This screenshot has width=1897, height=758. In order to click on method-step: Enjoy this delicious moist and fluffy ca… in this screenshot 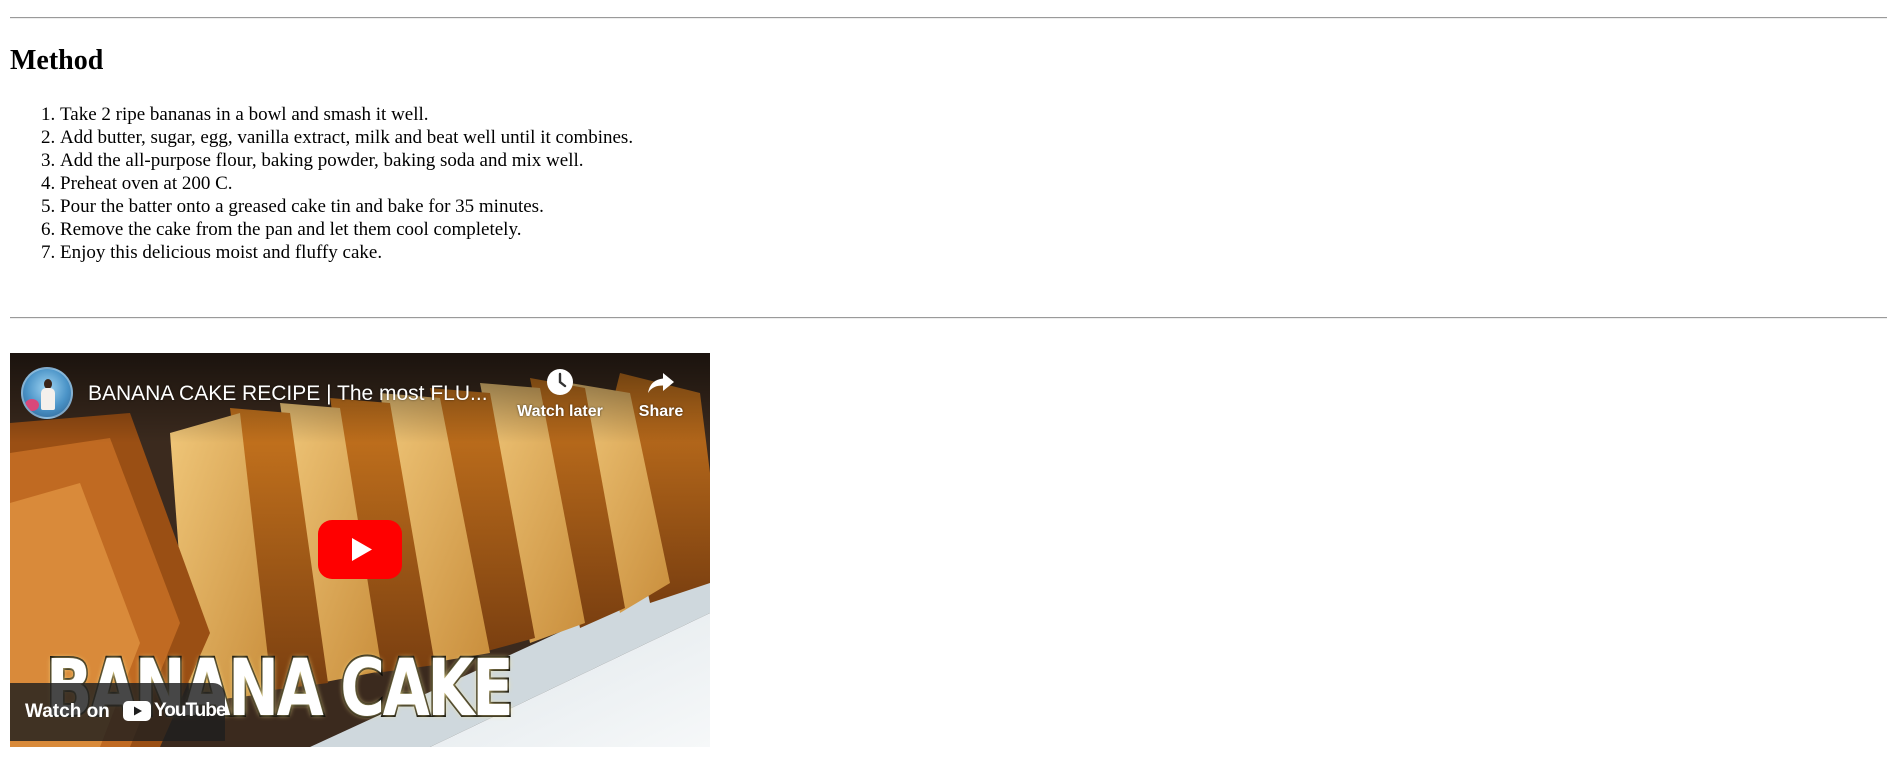, I will do `click(510, 252)`.